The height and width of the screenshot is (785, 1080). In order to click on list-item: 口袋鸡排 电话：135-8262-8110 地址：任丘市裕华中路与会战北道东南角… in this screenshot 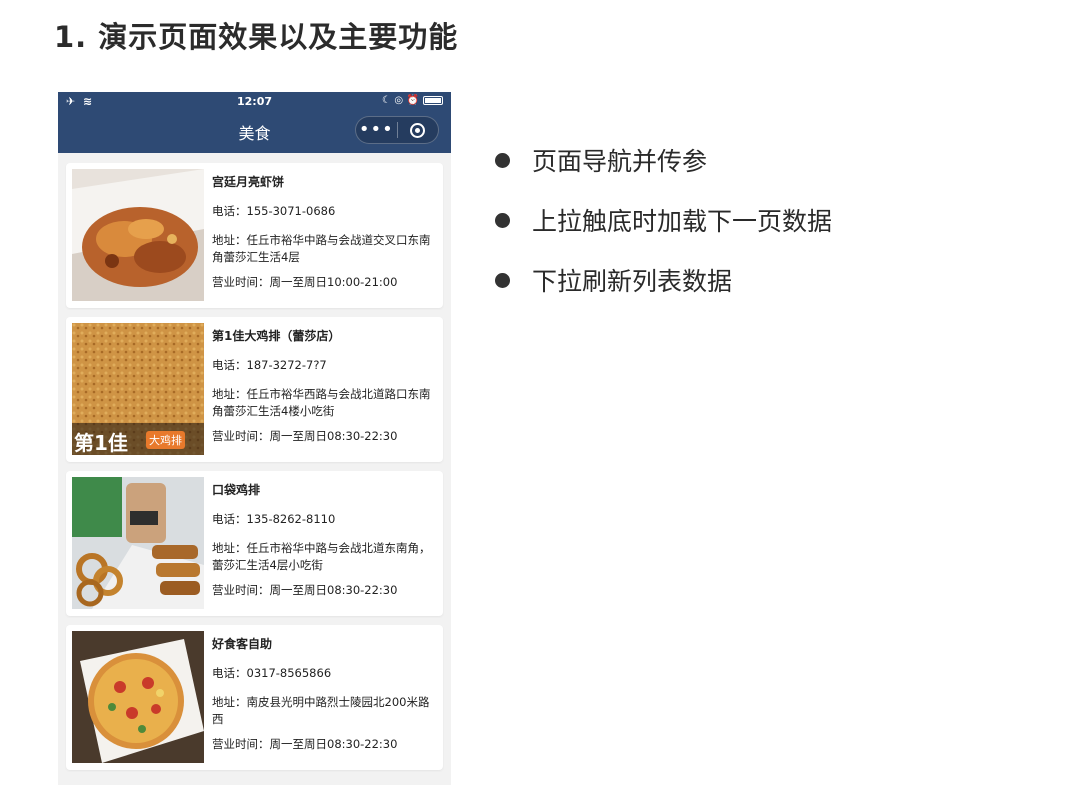, I will do `click(254, 543)`.